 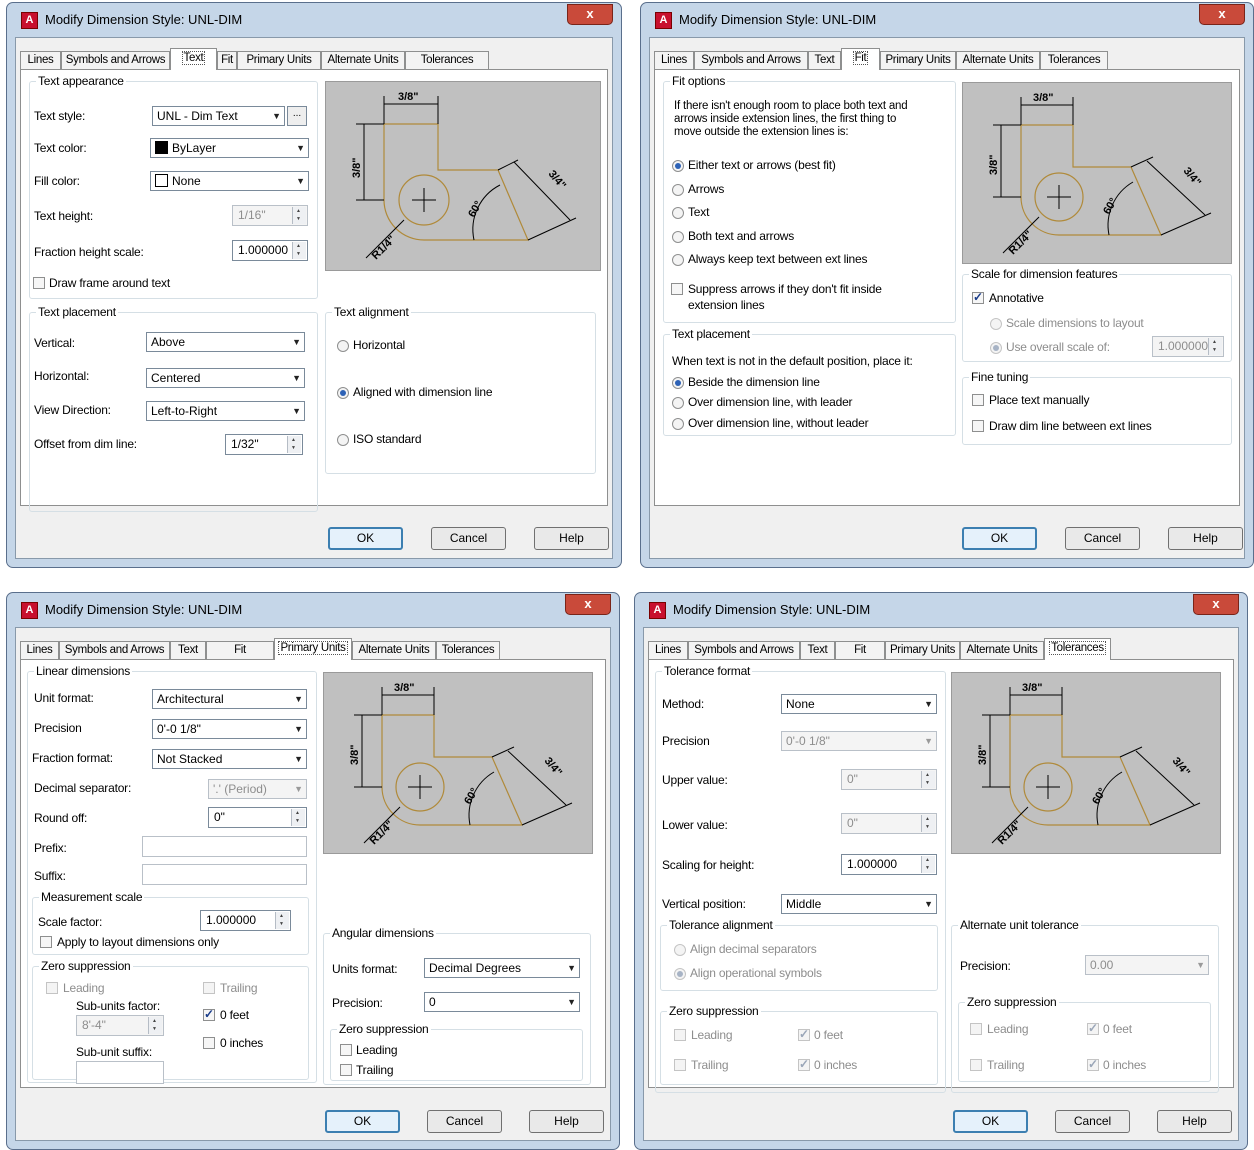 I want to click on align-dimline-radio, so click(x=343, y=393).